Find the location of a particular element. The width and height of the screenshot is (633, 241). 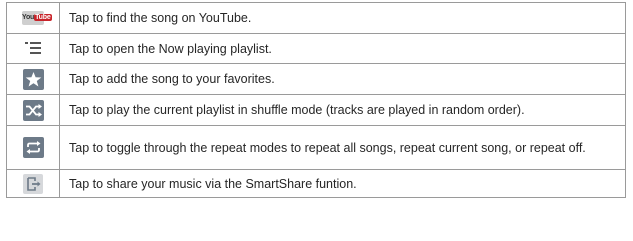

row-description: Tap to add the song to your favorites. is located at coordinates (342, 79).